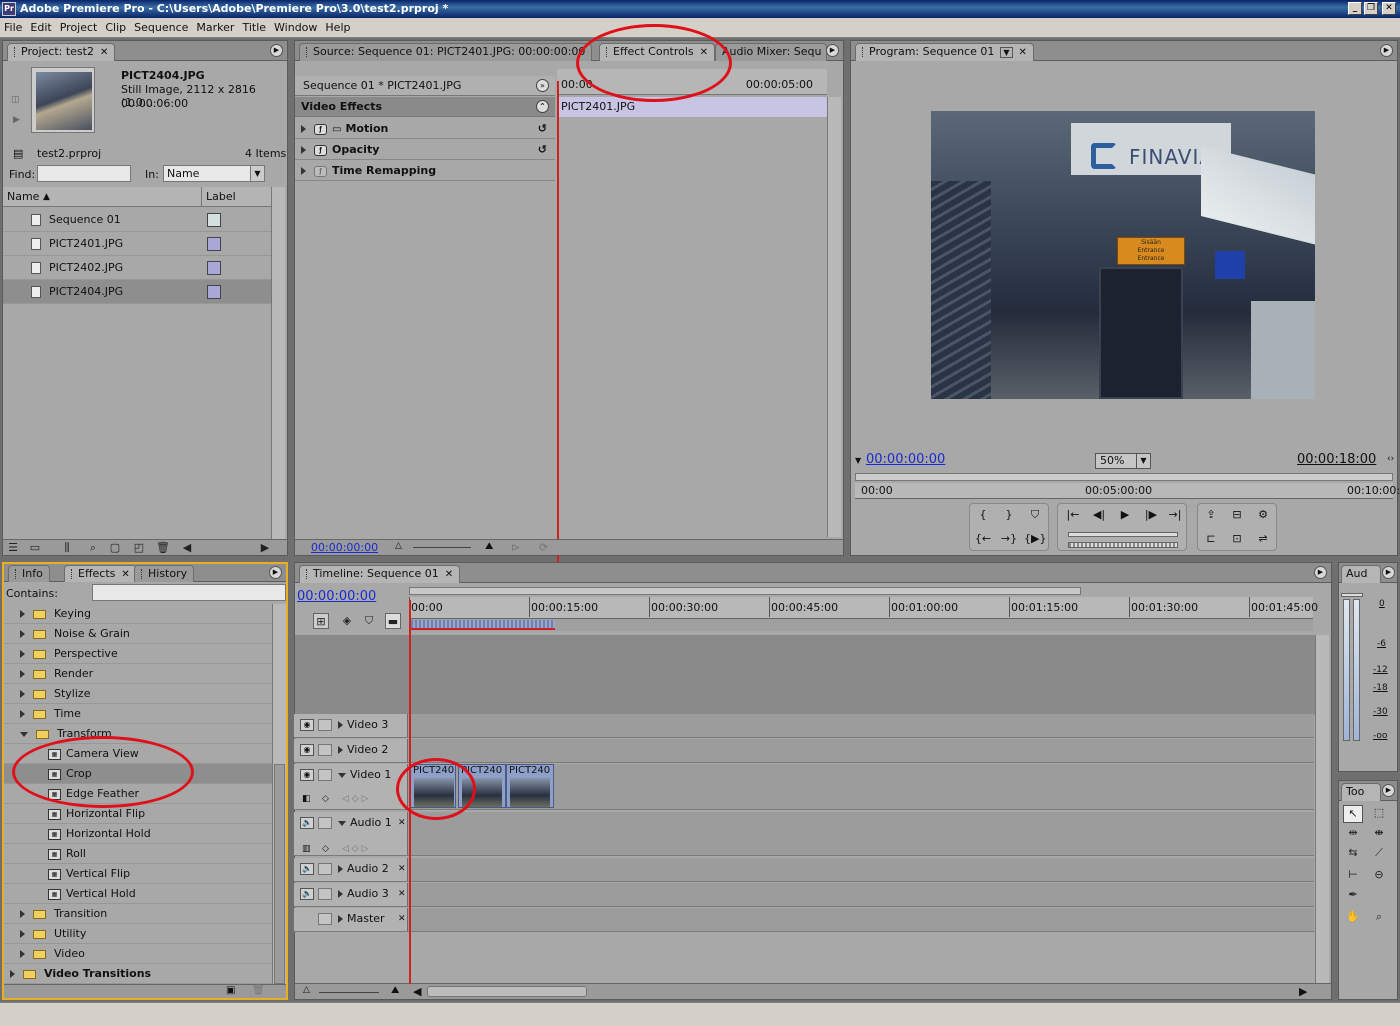  I want to click on tab-project: Project: test2 ✕, so click(61, 52).